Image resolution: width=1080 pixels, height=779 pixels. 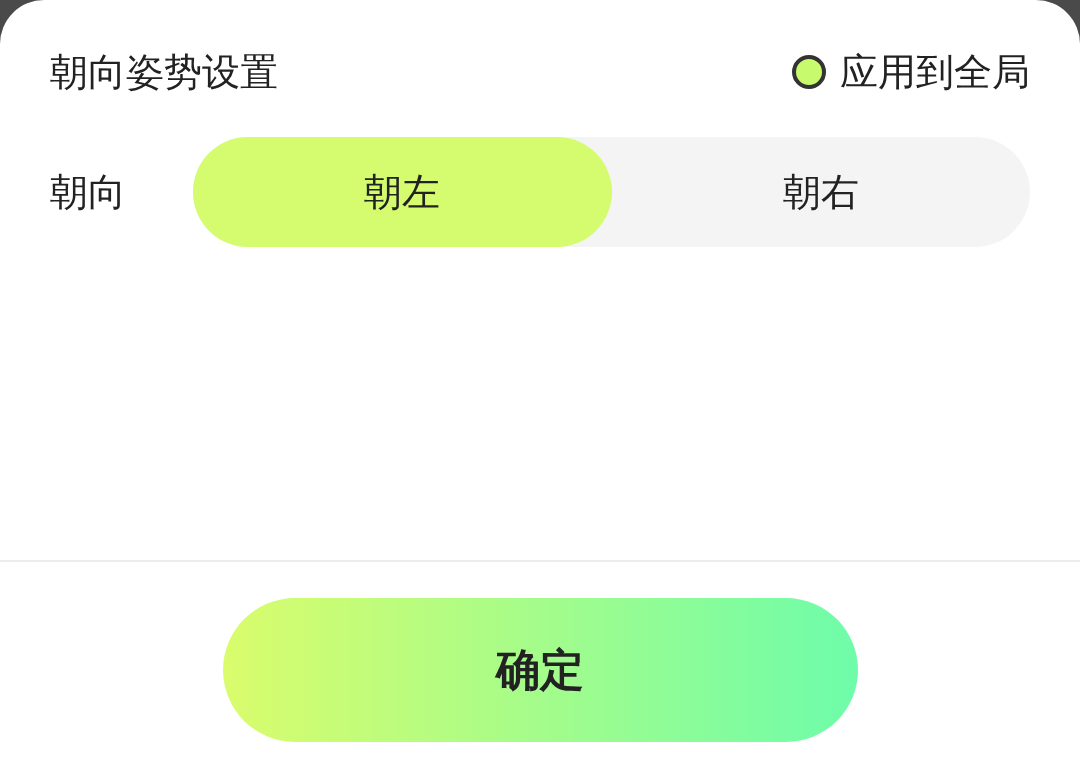 I want to click on orientation-option: 朝左, so click(x=402, y=192).